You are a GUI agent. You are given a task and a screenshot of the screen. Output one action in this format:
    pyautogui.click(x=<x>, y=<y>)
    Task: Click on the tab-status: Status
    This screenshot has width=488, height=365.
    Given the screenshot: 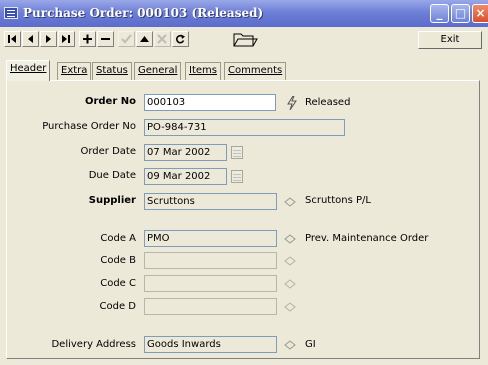 What is the action you would take?
    pyautogui.click(x=112, y=71)
    